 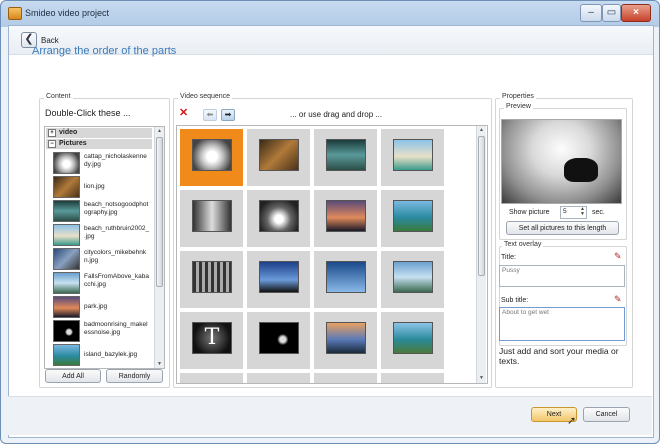 What do you see at coordinates (582, 212) in the screenshot?
I see `stepper-arrows-icon: ▲ ▼` at bounding box center [582, 212].